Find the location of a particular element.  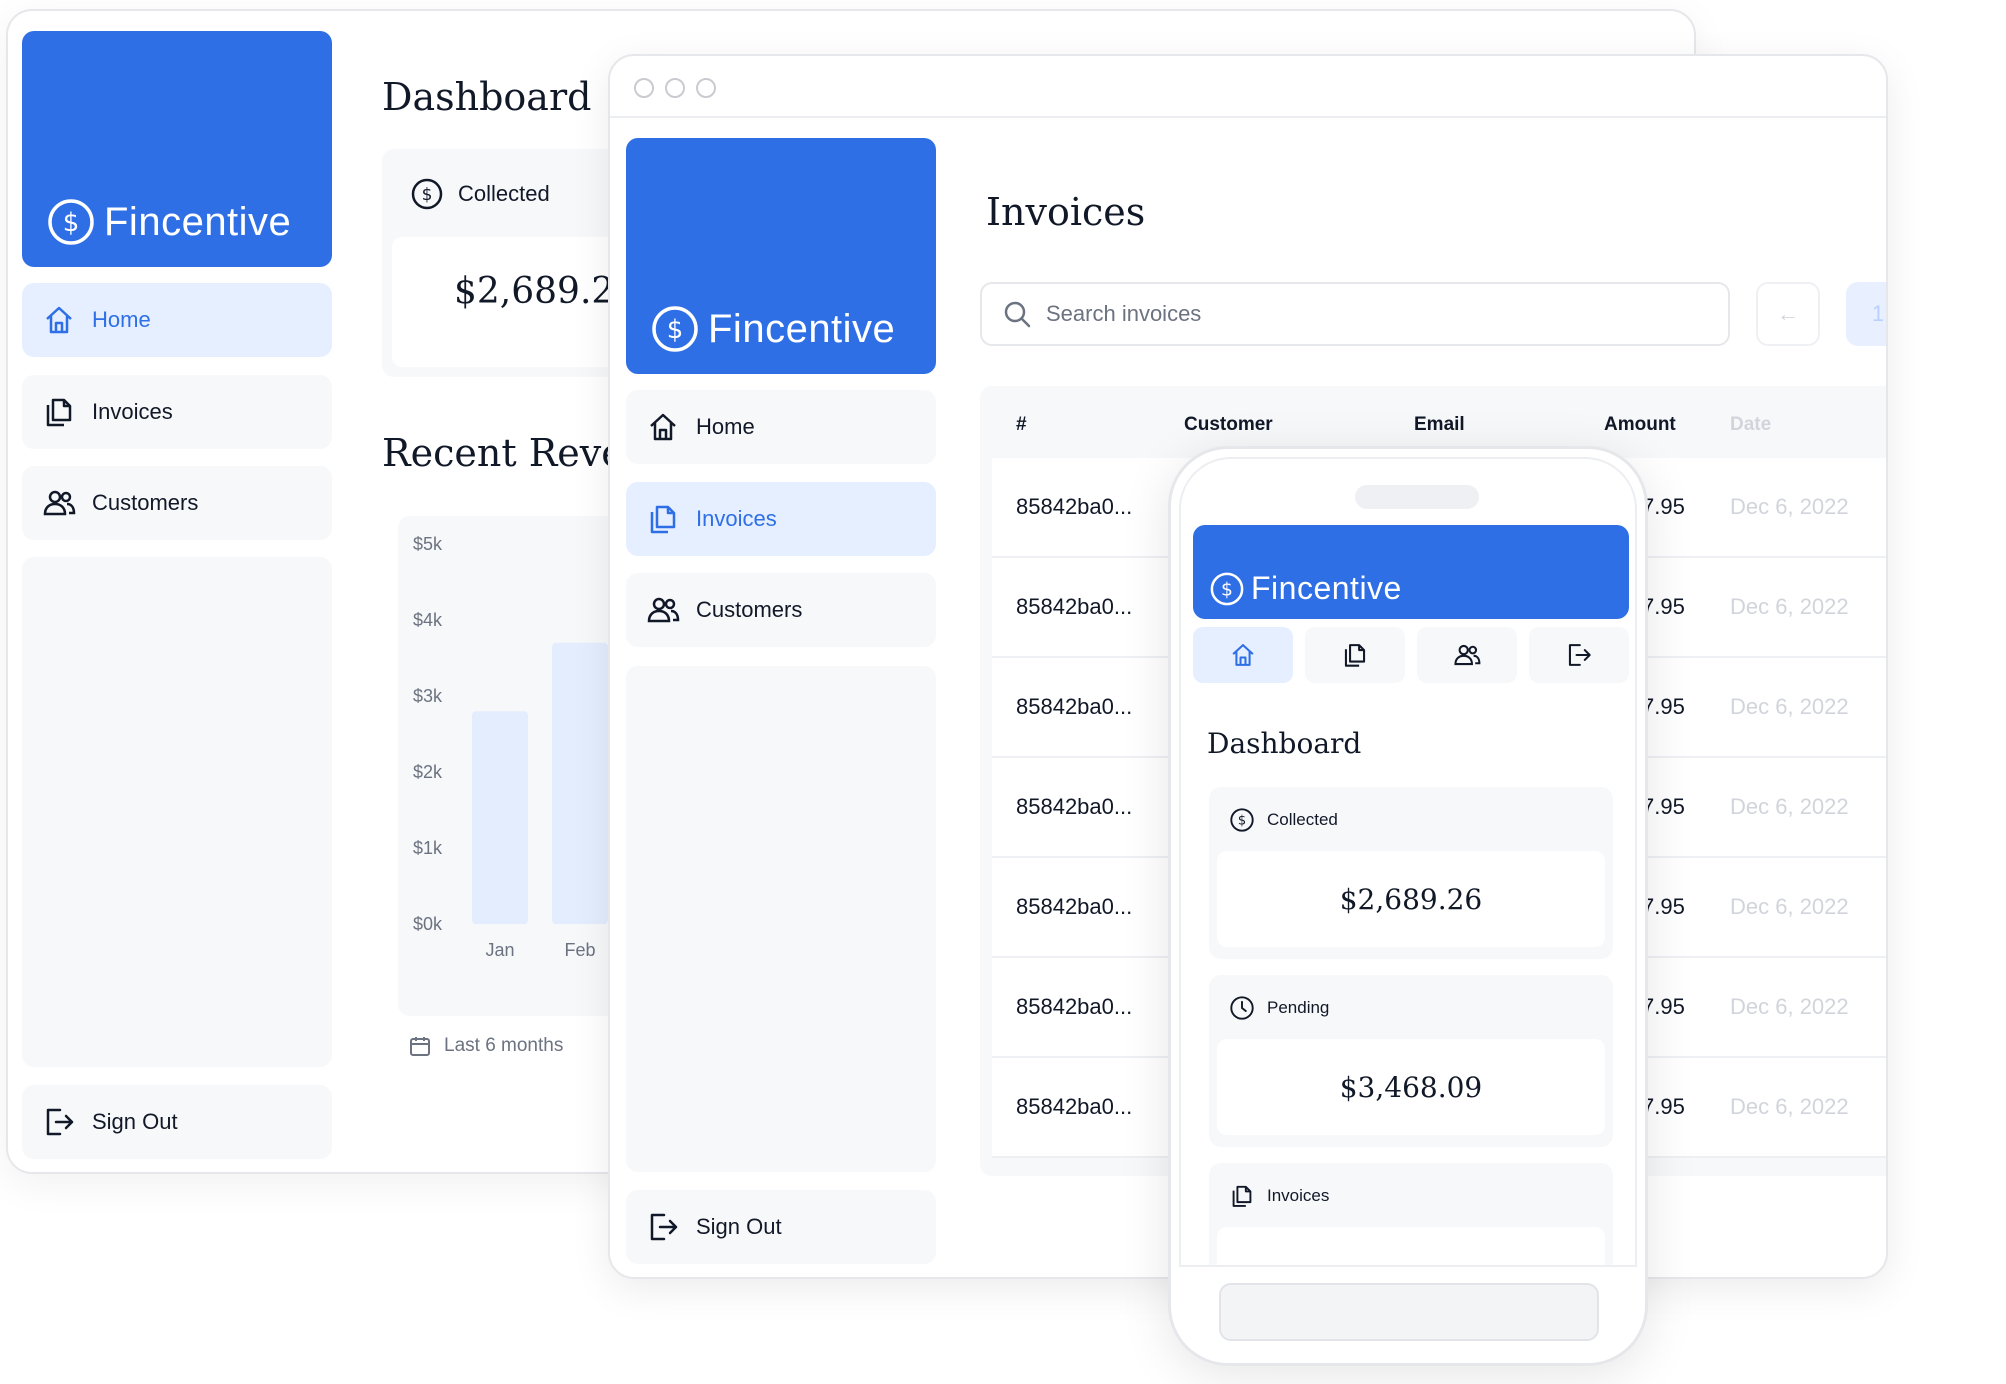

tab-sign-out is located at coordinates (1579, 655).